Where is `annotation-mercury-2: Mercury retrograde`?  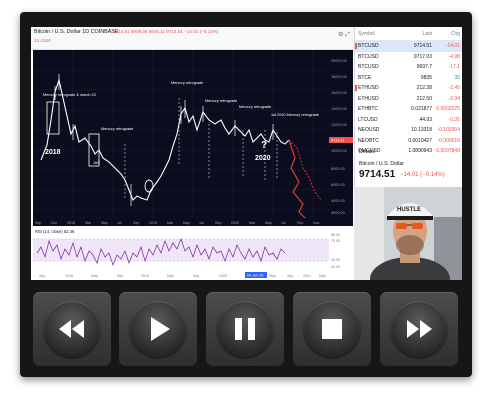
annotation-mercury-2: Mercury retrograde is located at coordinates (117, 129).